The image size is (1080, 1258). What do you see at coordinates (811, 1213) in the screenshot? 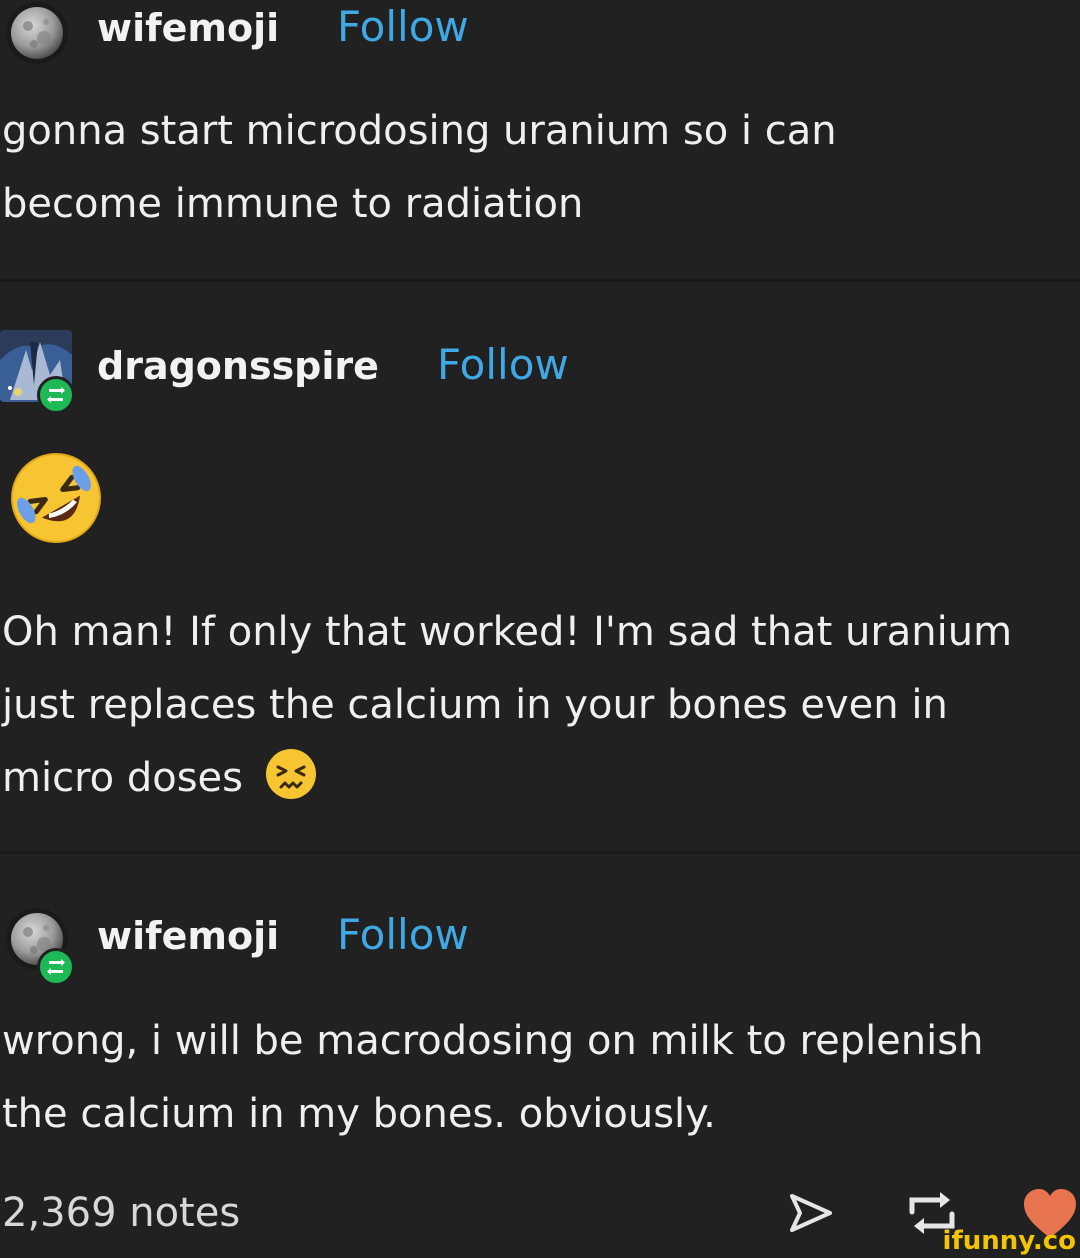
I see `share-icon` at bounding box center [811, 1213].